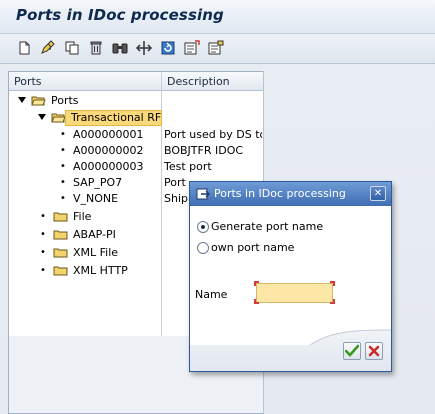 The width and height of the screenshot is (435, 414). I want to click on name-label: Name, so click(211, 294).